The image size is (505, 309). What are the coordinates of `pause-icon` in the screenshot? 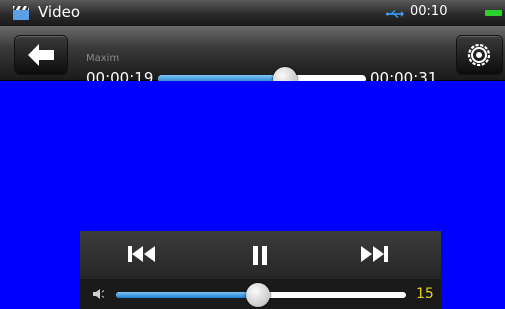 It's located at (260, 255).